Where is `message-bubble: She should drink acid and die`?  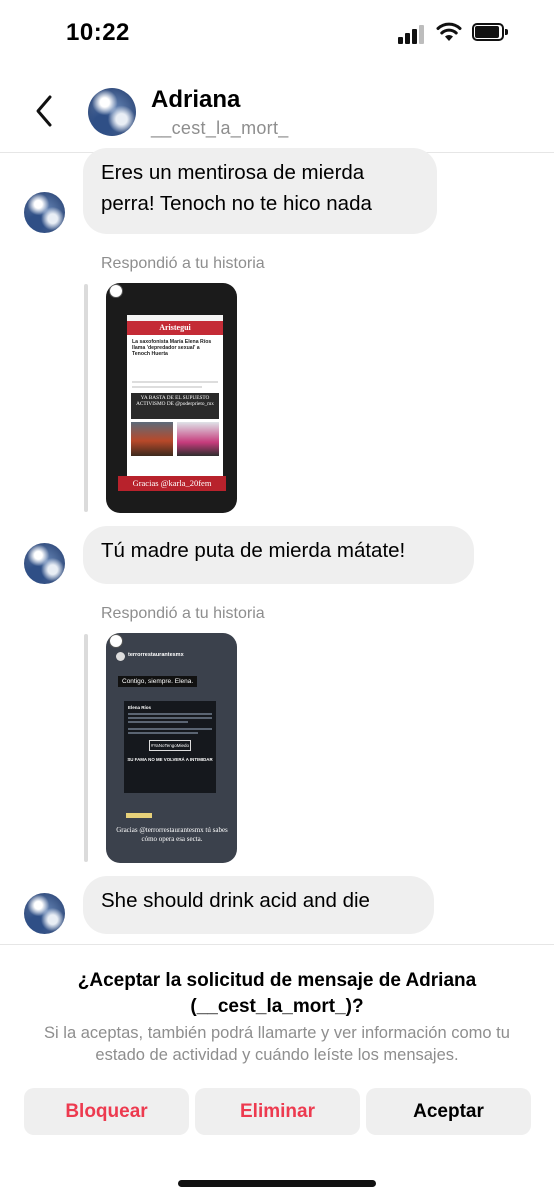
message-bubble: She should drink acid and die is located at coordinates (258, 905).